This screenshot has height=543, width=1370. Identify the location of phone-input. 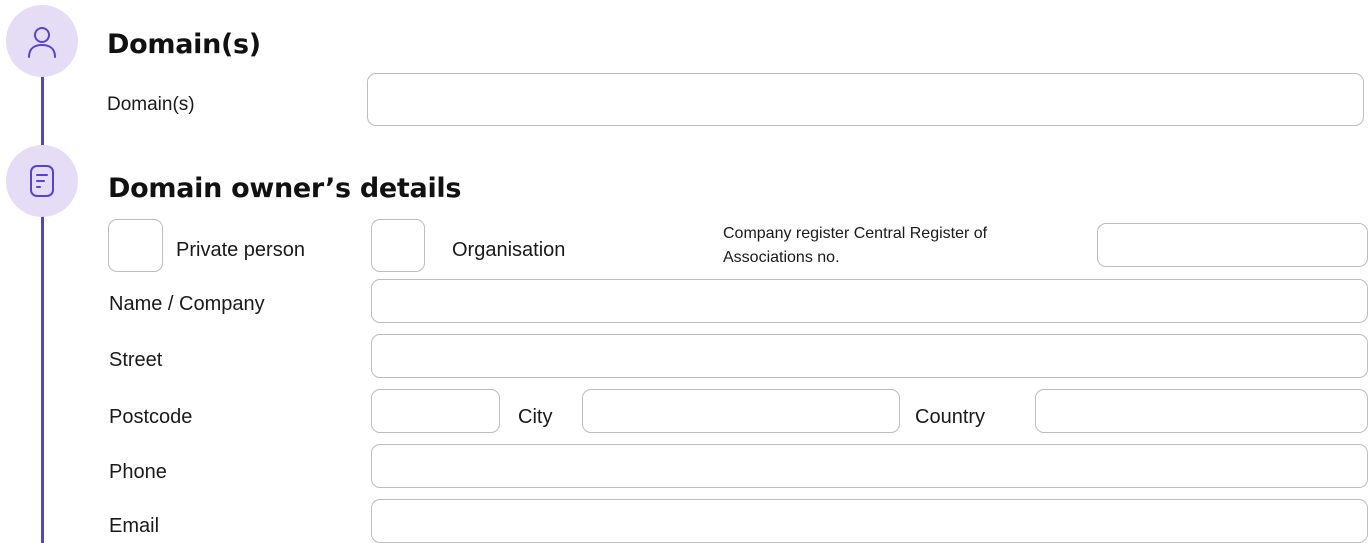
(869, 466).